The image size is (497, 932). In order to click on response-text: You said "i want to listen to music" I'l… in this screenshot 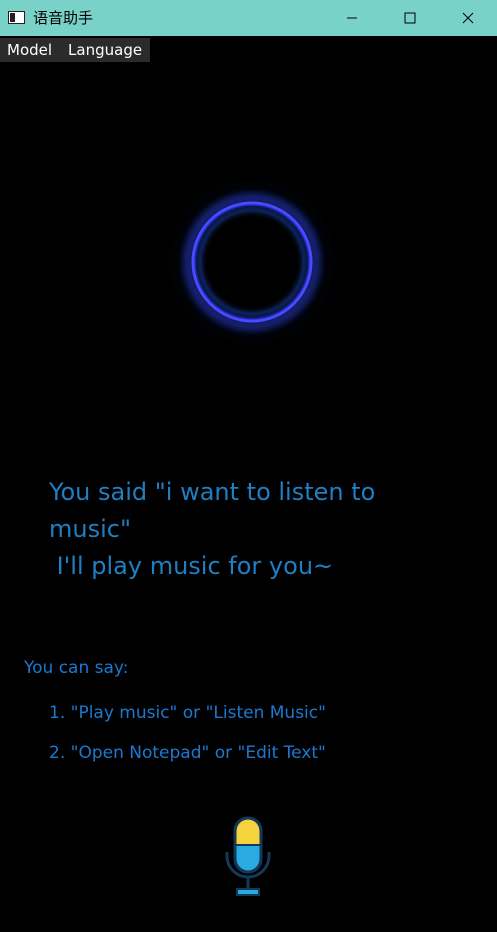, I will do `click(249, 529)`.